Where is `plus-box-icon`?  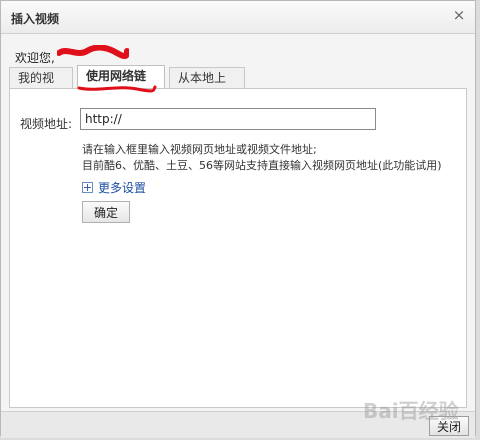 plus-box-icon is located at coordinates (87, 187).